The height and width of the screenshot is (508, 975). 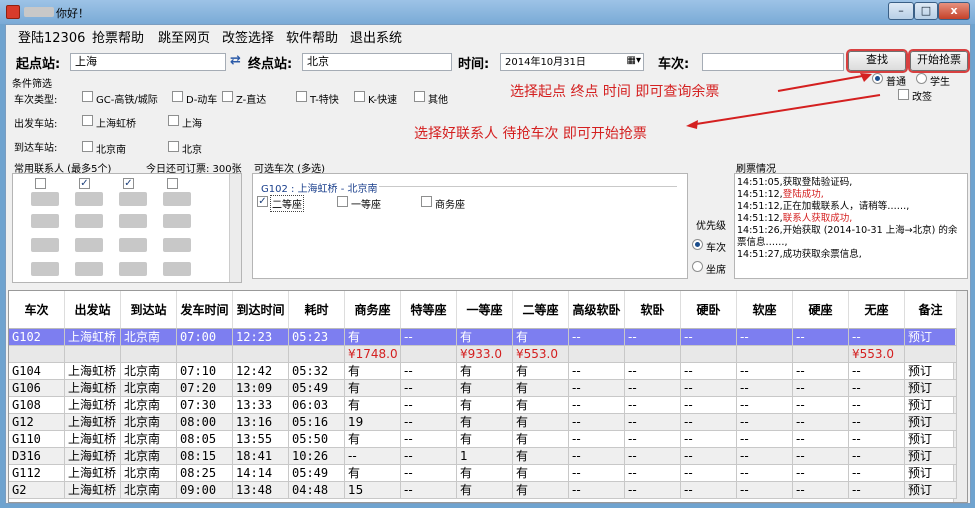 I want to click on column-header: 到达时间, so click(x=261, y=310).